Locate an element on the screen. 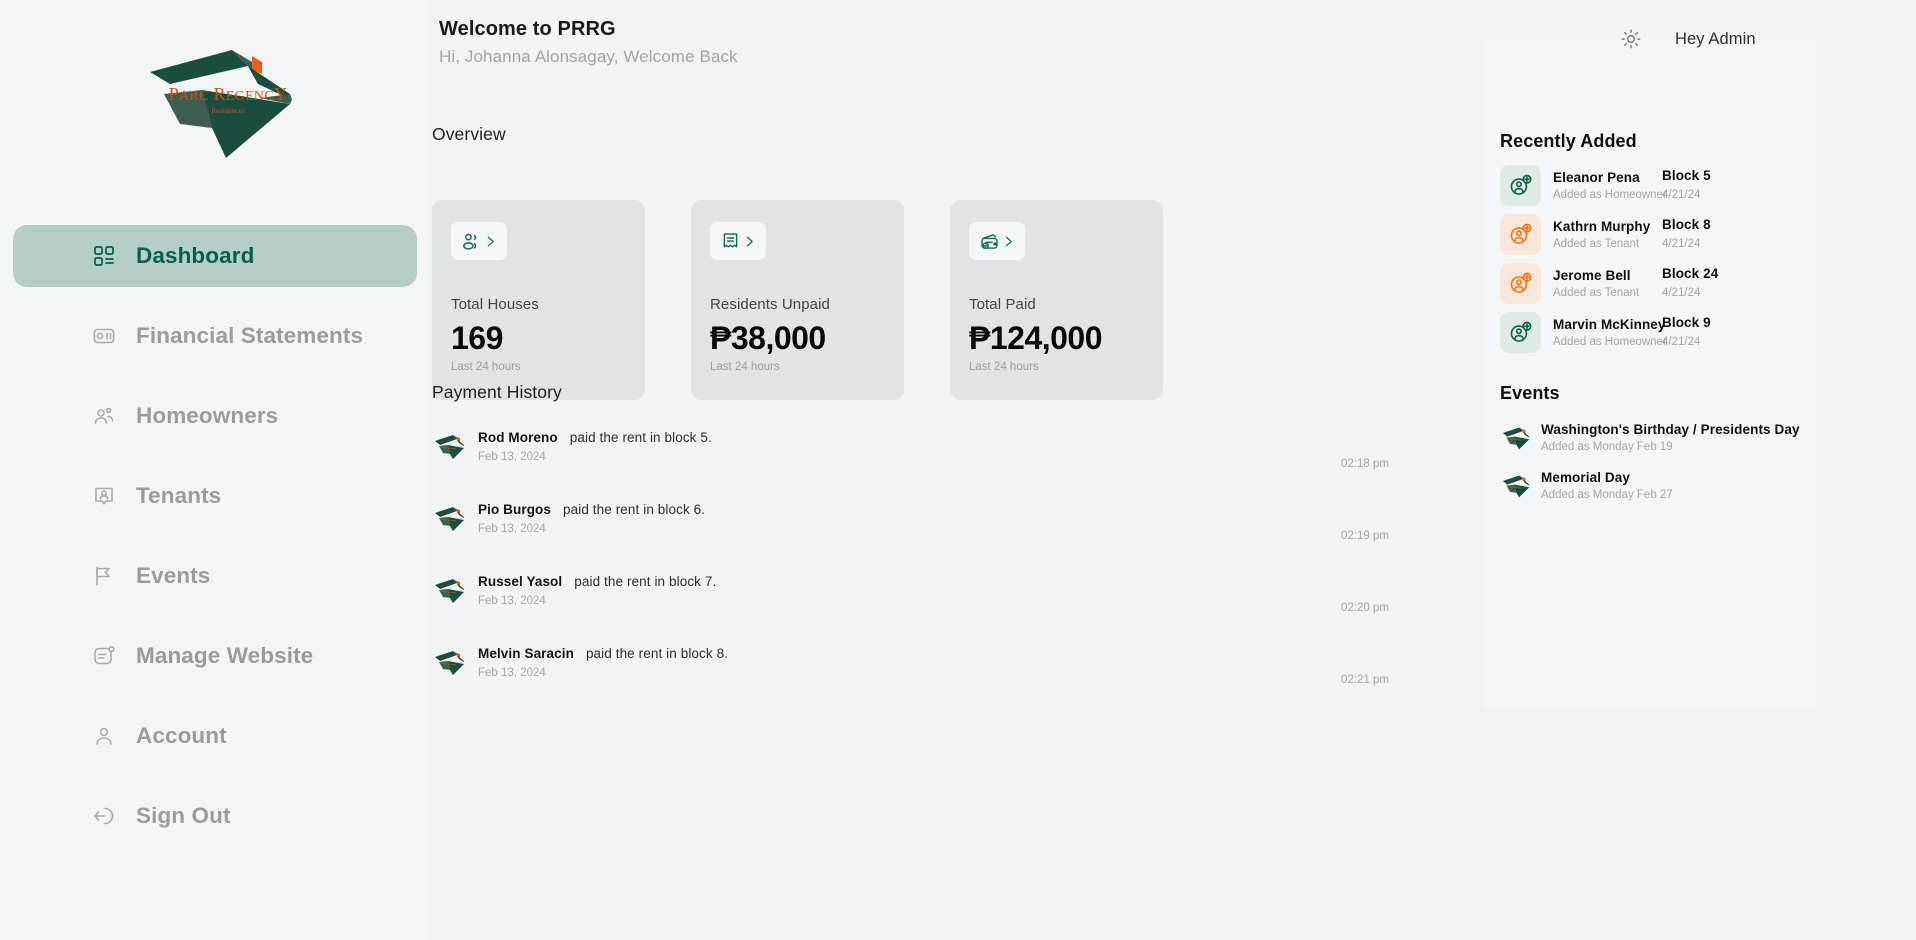 The image size is (1916, 940). card-label: Total Paid is located at coordinates (1002, 304).